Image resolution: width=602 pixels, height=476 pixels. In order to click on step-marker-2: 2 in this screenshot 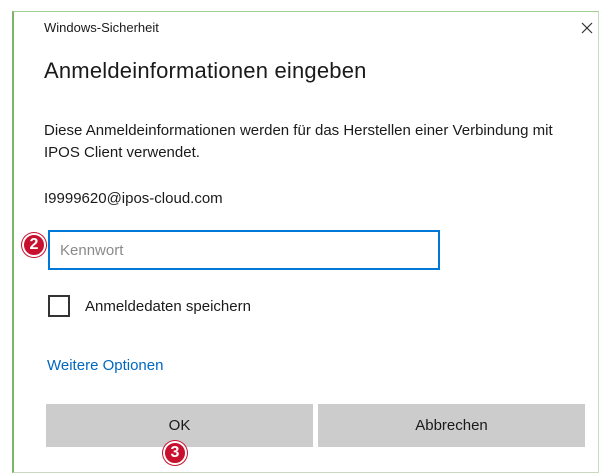, I will do `click(34, 245)`.